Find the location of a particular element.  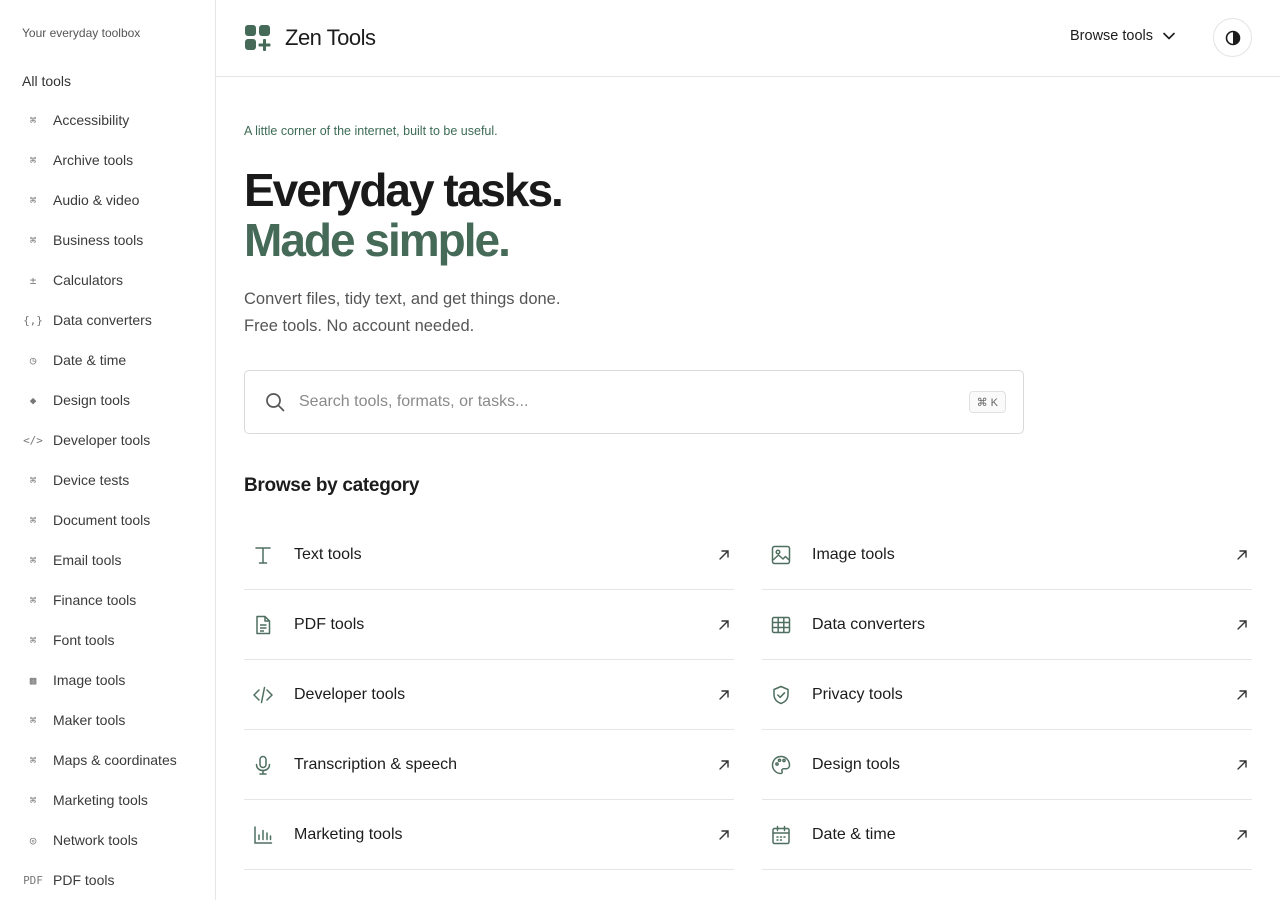

sidebar-item-label: Network tools is located at coordinates (95, 840).